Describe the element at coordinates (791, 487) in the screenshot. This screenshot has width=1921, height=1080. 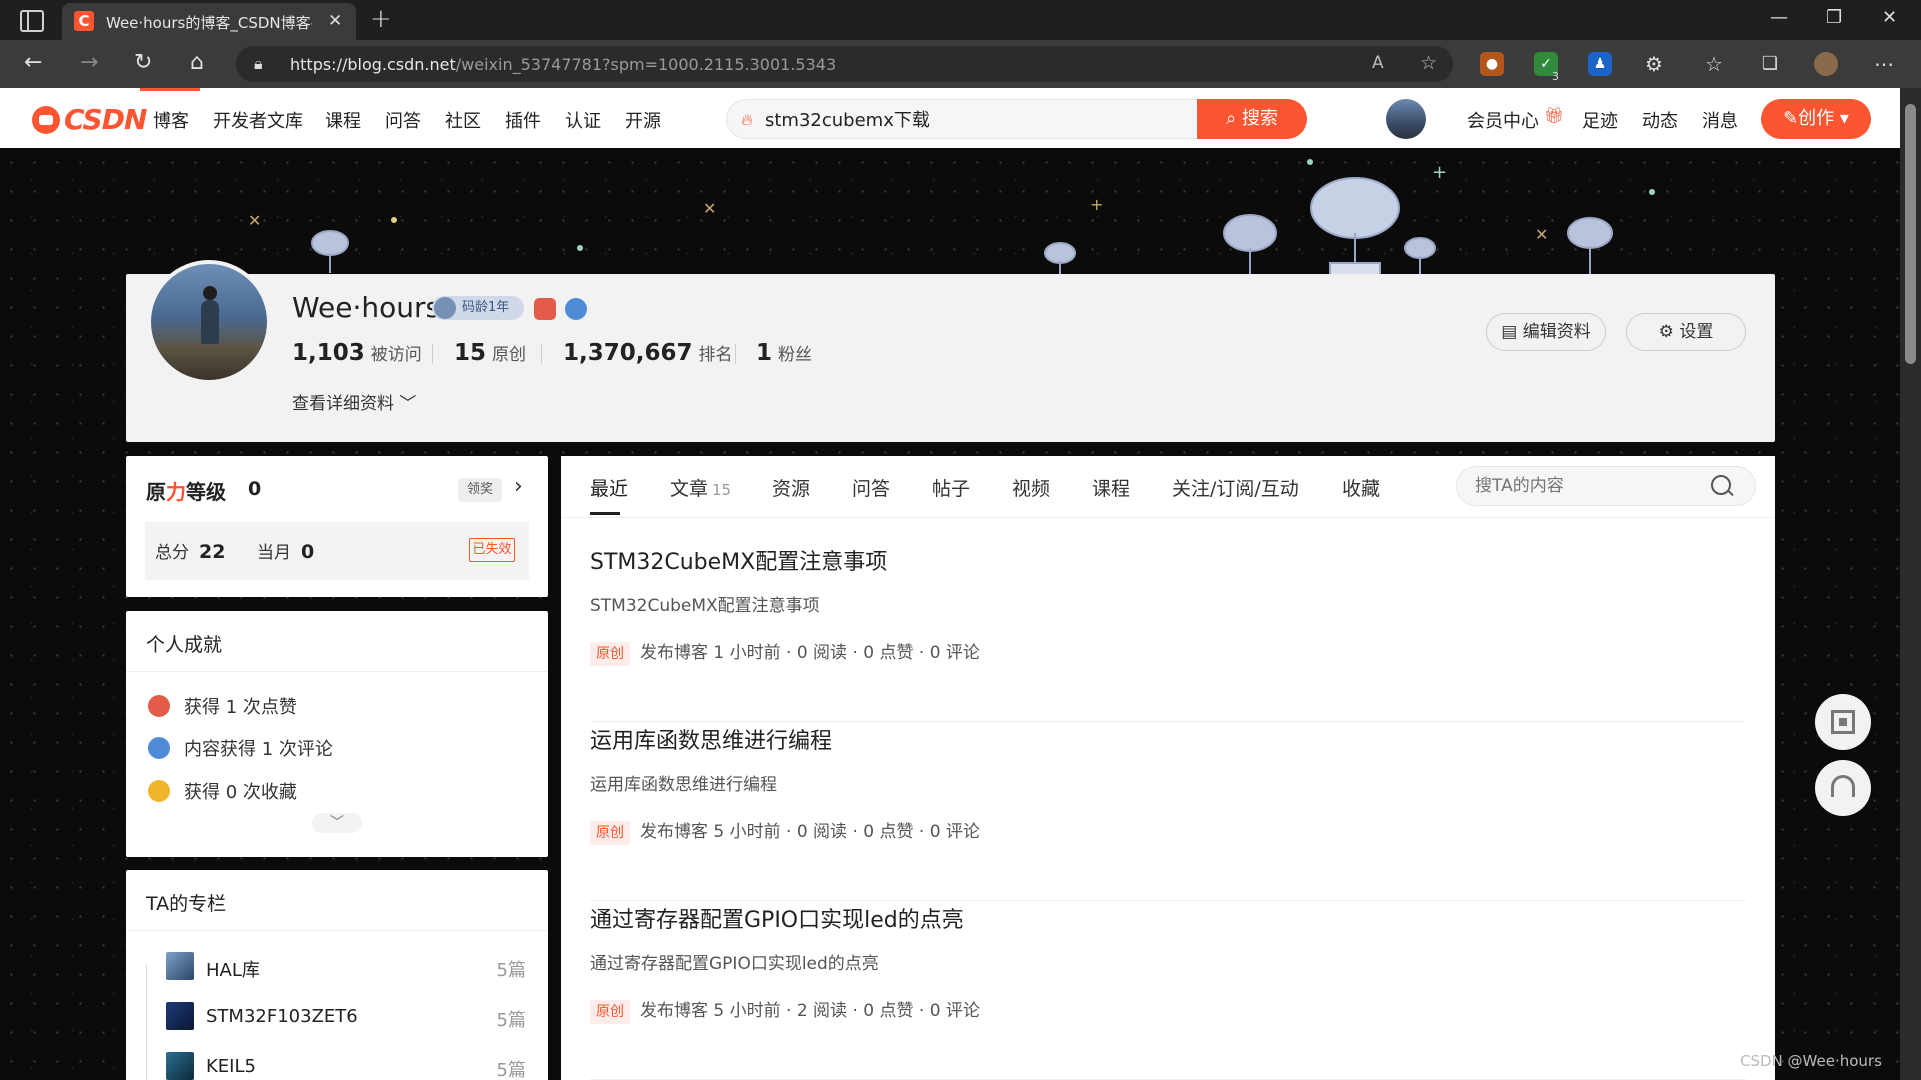
I see `tab-resources: 资源` at that location.